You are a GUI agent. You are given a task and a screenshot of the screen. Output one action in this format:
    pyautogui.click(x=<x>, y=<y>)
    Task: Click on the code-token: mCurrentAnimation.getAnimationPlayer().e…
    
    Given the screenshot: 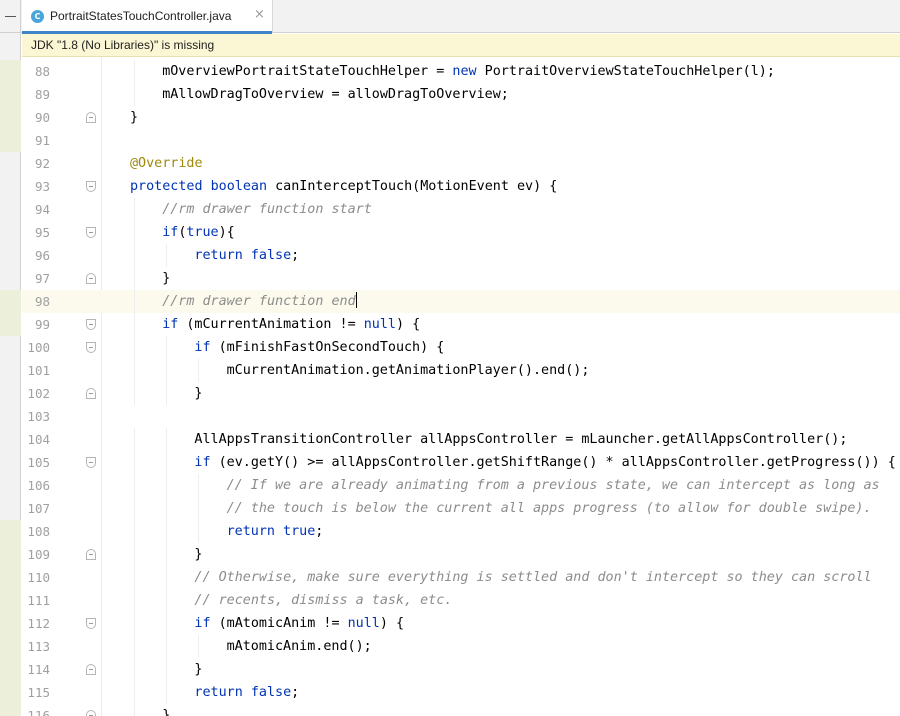 What is the action you would take?
    pyautogui.click(x=408, y=370)
    